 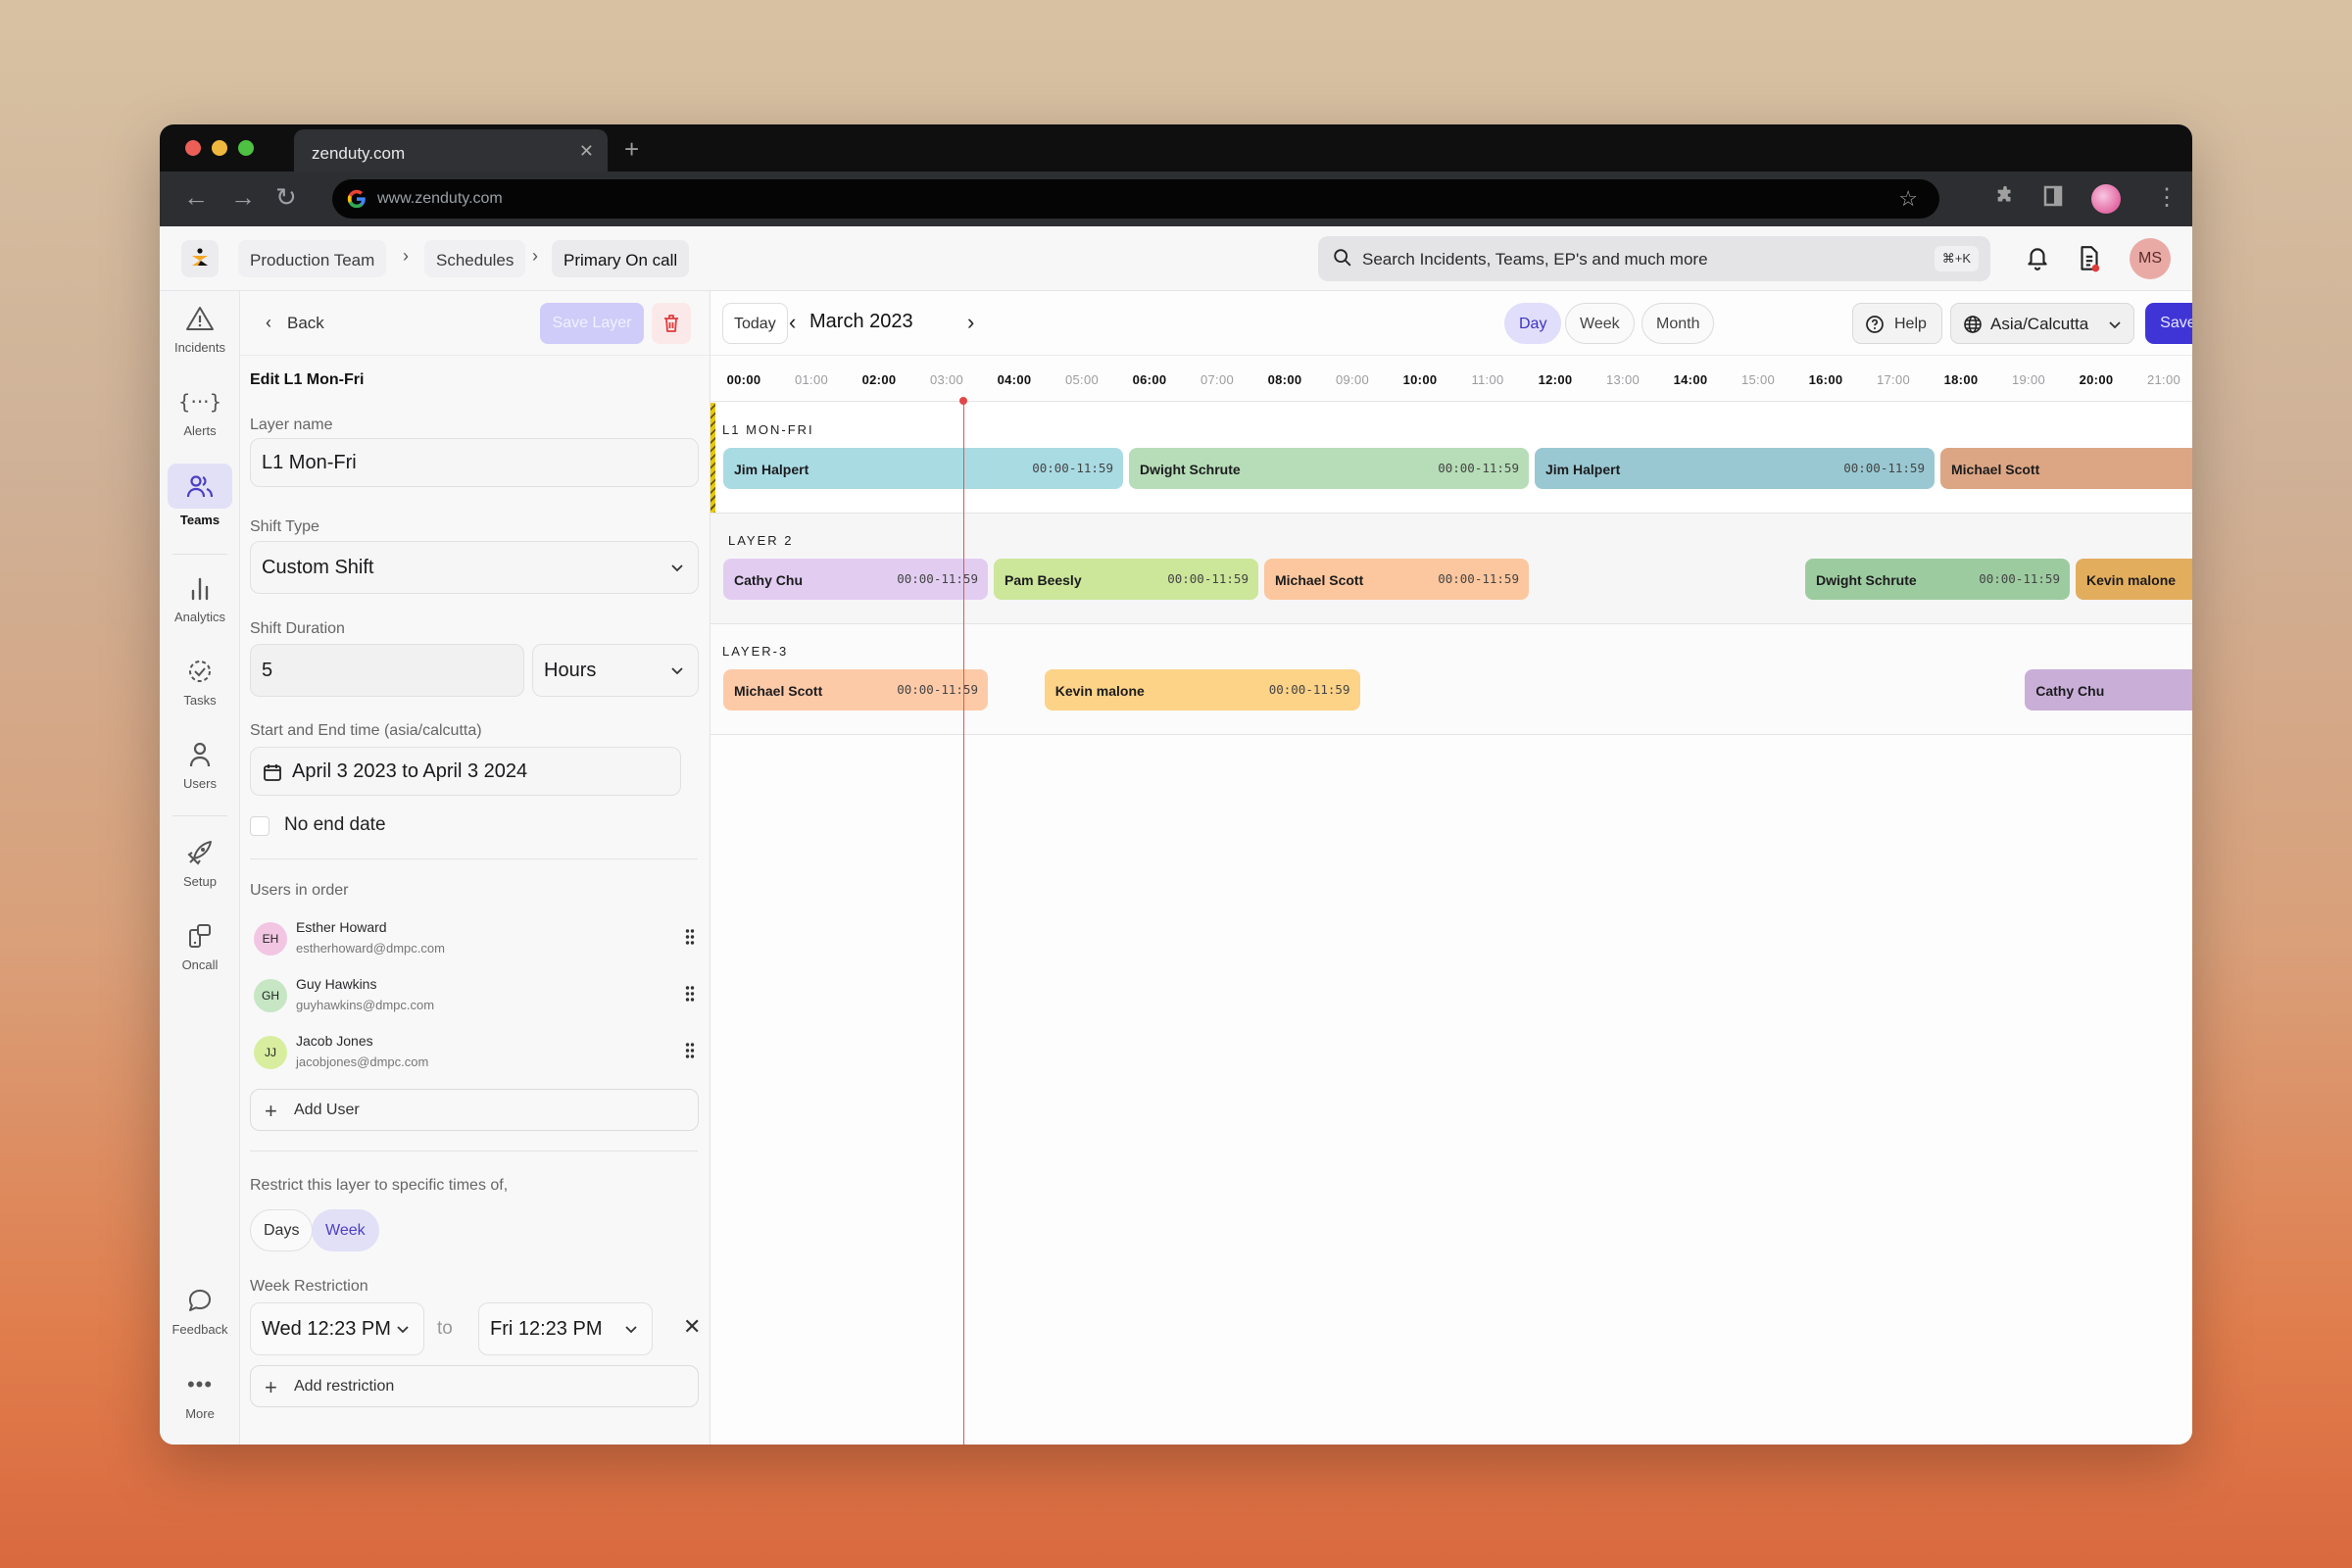 What do you see at coordinates (465, 771) in the screenshot?
I see `date-range-input: April 3 2023 to April 3 2024` at bounding box center [465, 771].